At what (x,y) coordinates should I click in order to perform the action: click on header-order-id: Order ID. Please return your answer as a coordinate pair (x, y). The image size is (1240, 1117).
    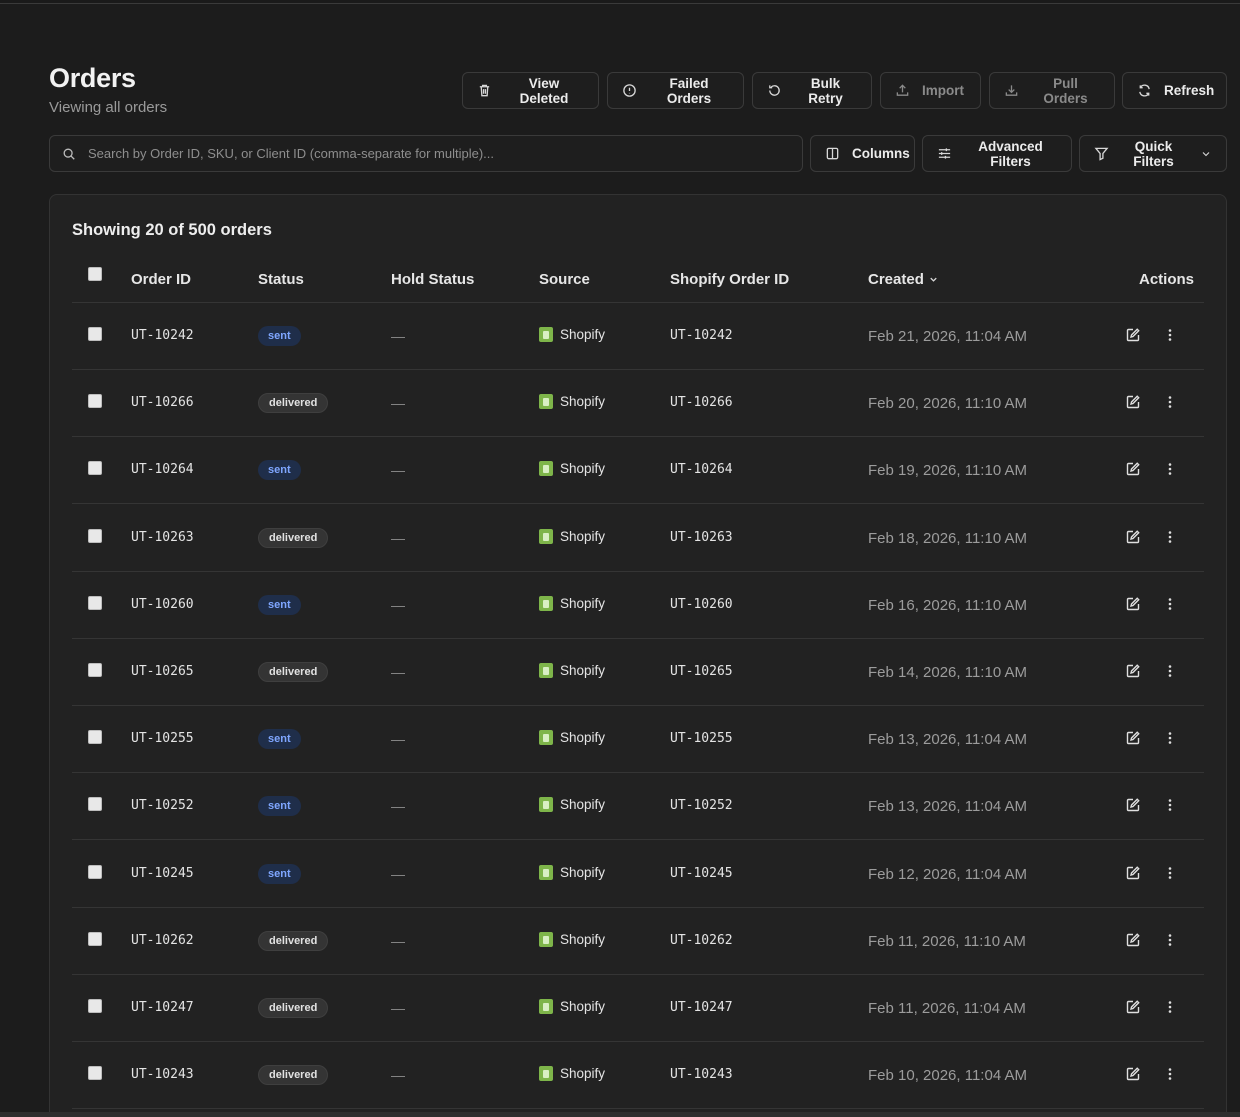
    Looking at the image, I should click on (161, 279).